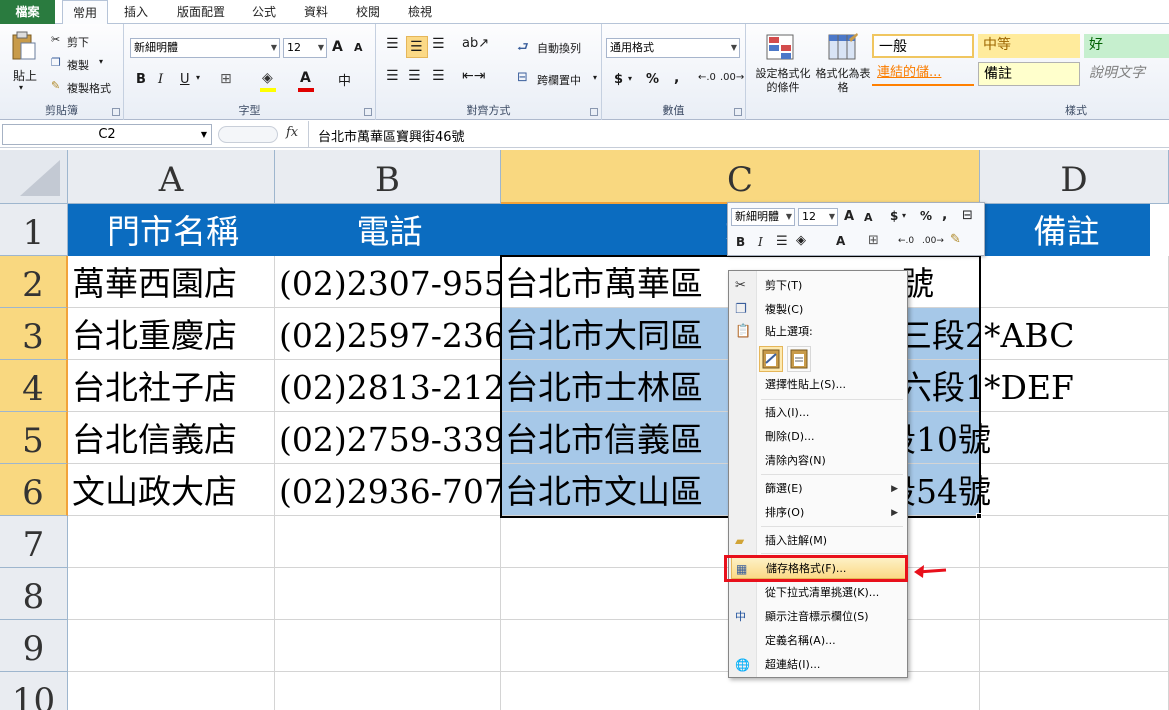  What do you see at coordinates (205, 48) in the screenshot?
I see `font-name-combo: 新細明體 ▼` at bounding box center [205, 48].